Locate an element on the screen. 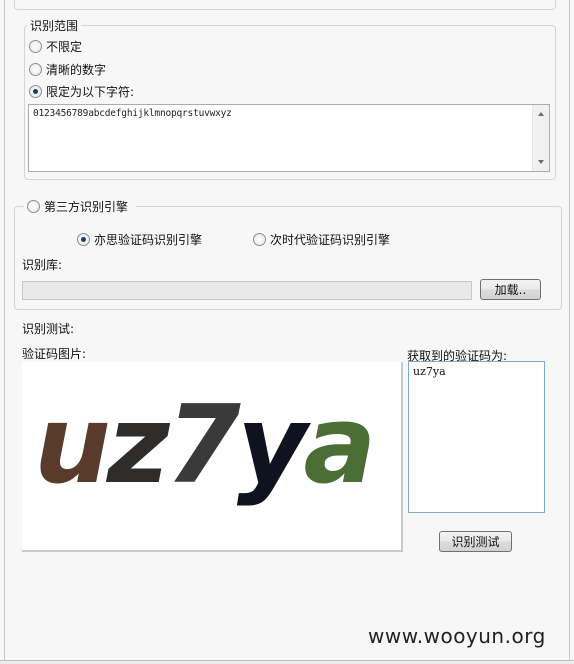 The height and width of the screenshot is (664, 574). library-path-input is located at coordinates (247, 290).